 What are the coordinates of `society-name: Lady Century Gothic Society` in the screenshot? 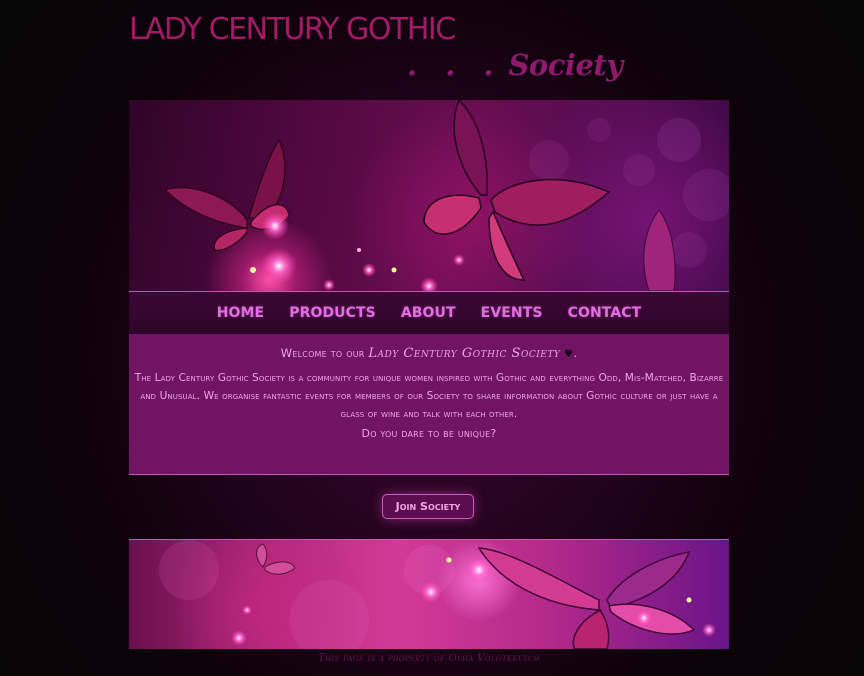 It's located at (464, 353).